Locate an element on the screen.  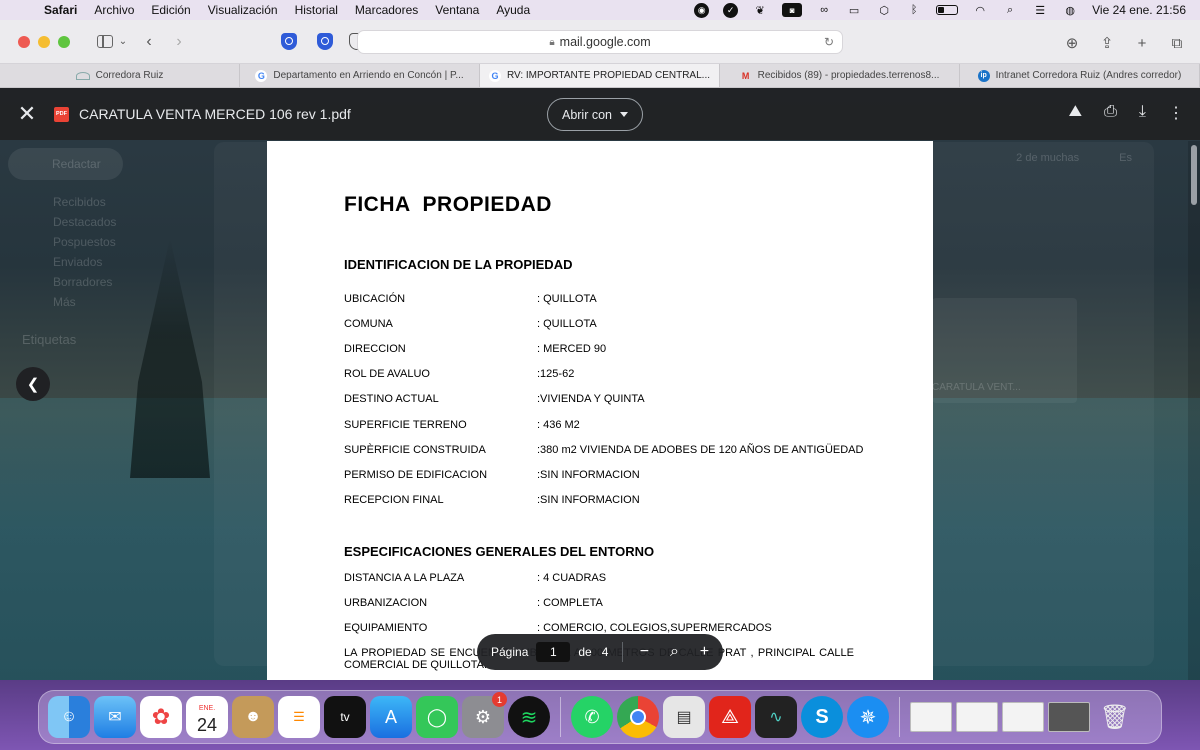
address-bar: 🔒︎ mail.google.com ↻ is located at coordinates (600, 42).